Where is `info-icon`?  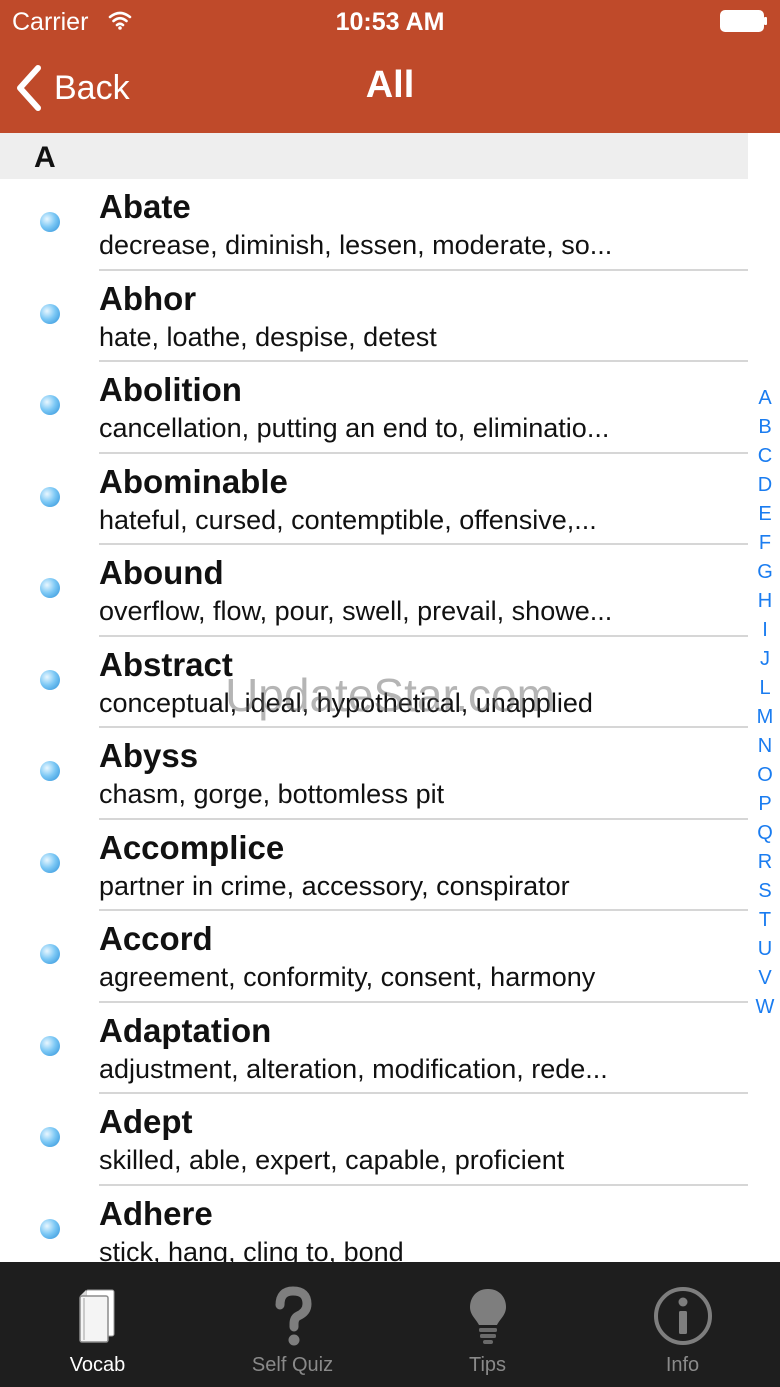
info-icon is located at coordinates (682, 1316).